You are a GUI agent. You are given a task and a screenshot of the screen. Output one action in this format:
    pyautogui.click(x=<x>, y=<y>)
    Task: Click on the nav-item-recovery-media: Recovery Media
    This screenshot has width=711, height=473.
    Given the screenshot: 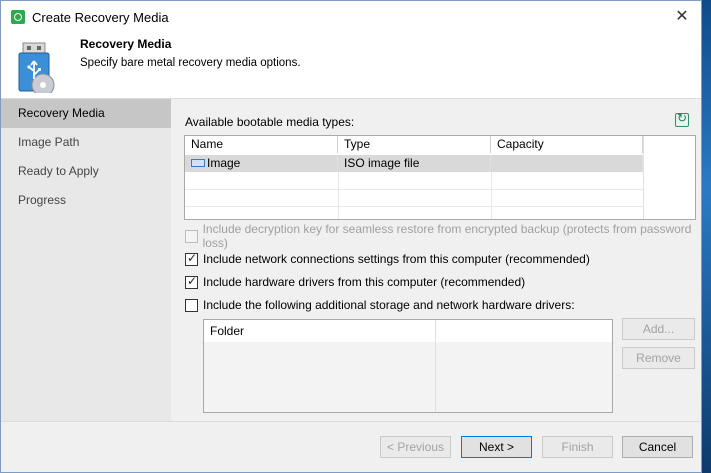 What is the action you would take?
    pyautogui.click(x=86, y=113)
    